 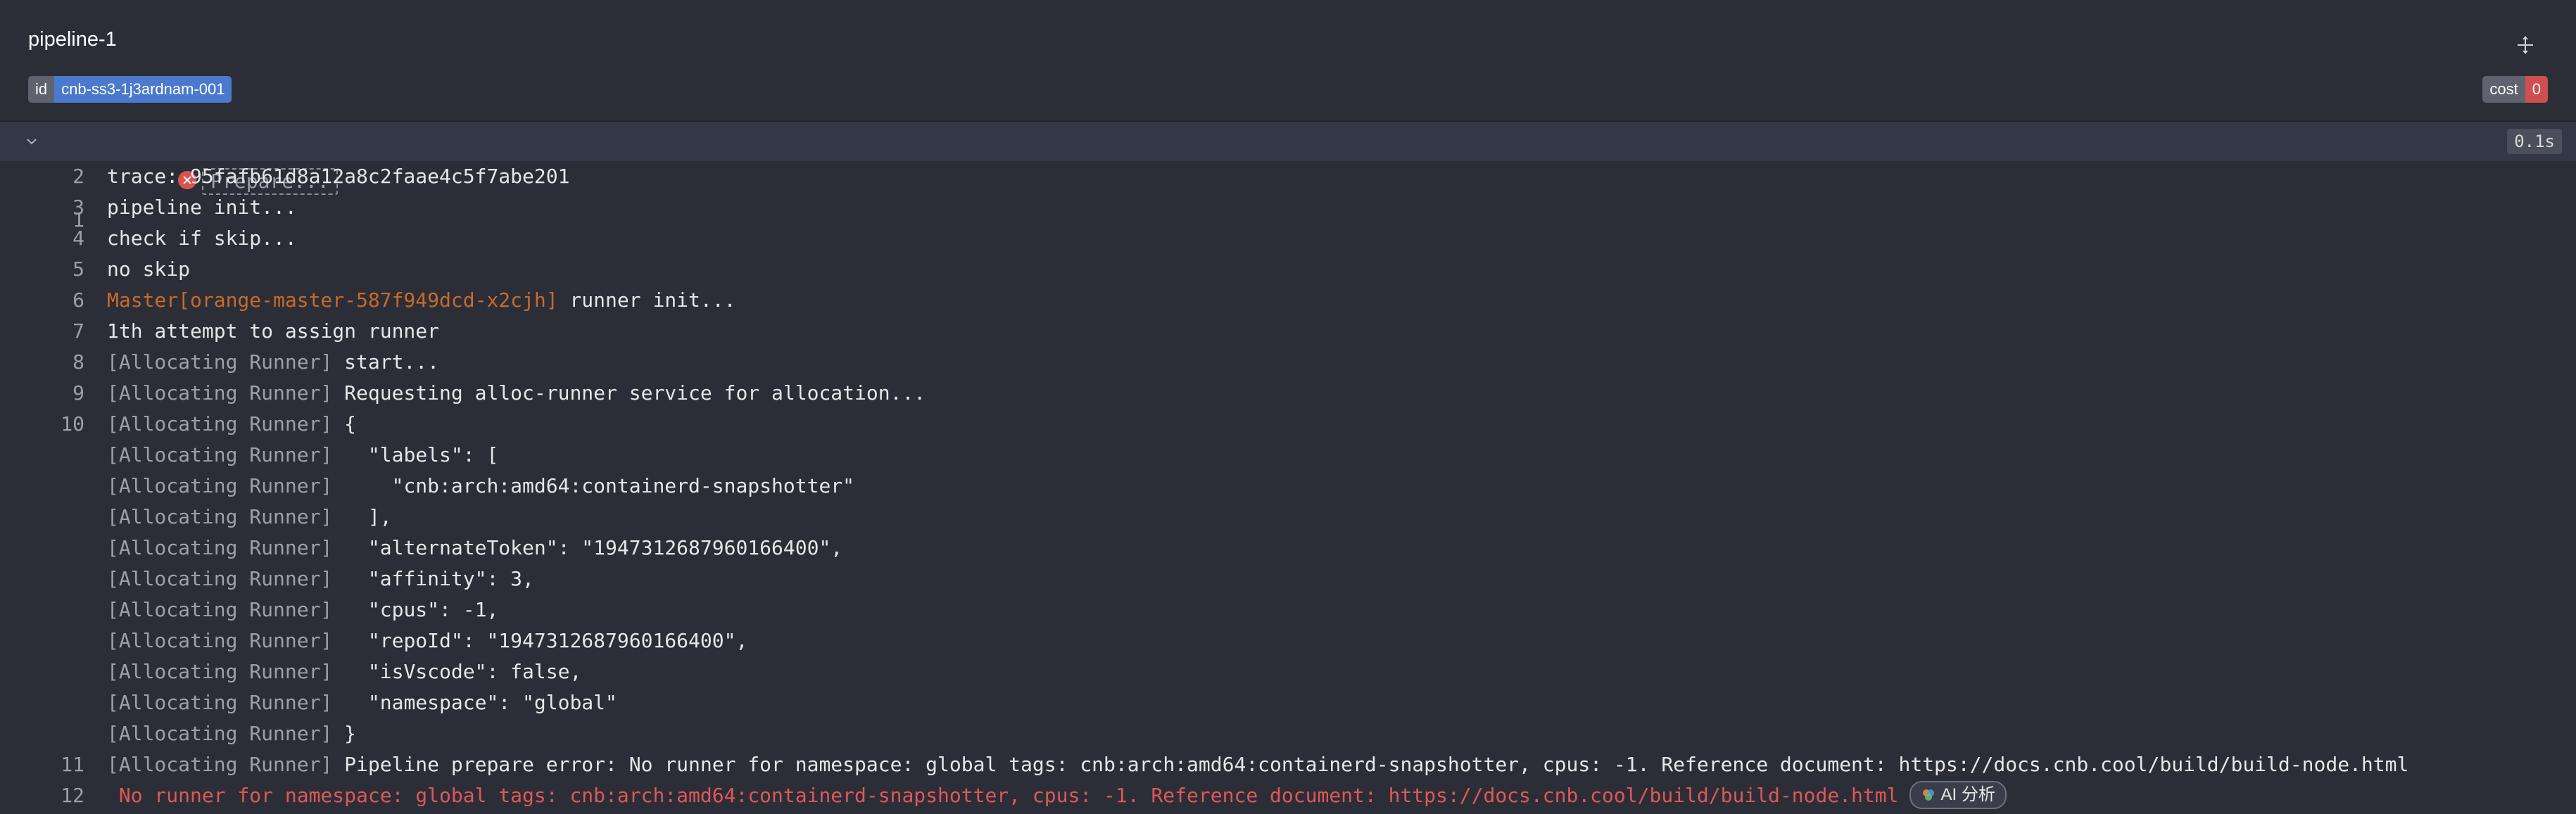 I want to click on log-stage-header: 1 Prepare... 0.1s, so click(x=1288, y=176).